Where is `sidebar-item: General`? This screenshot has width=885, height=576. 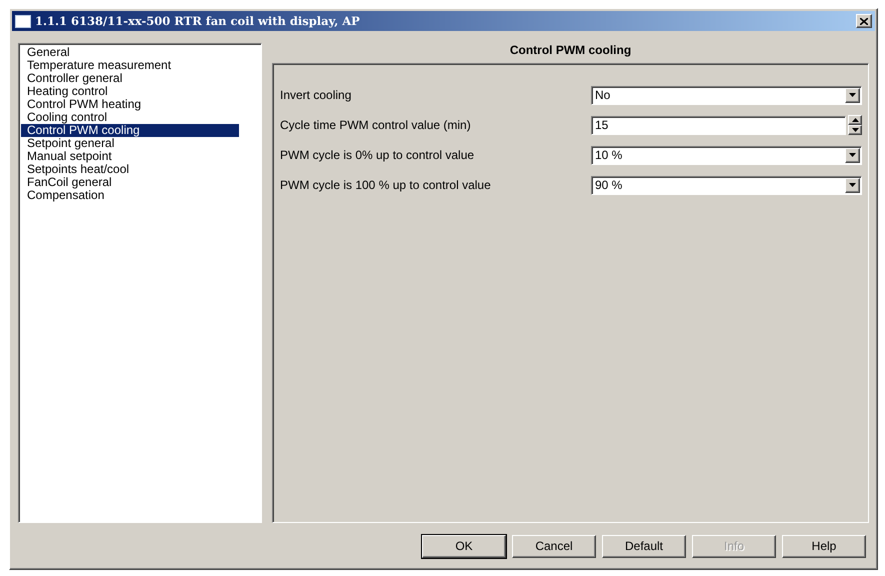
sidebar-item: General is located at coordinates (130, 52).